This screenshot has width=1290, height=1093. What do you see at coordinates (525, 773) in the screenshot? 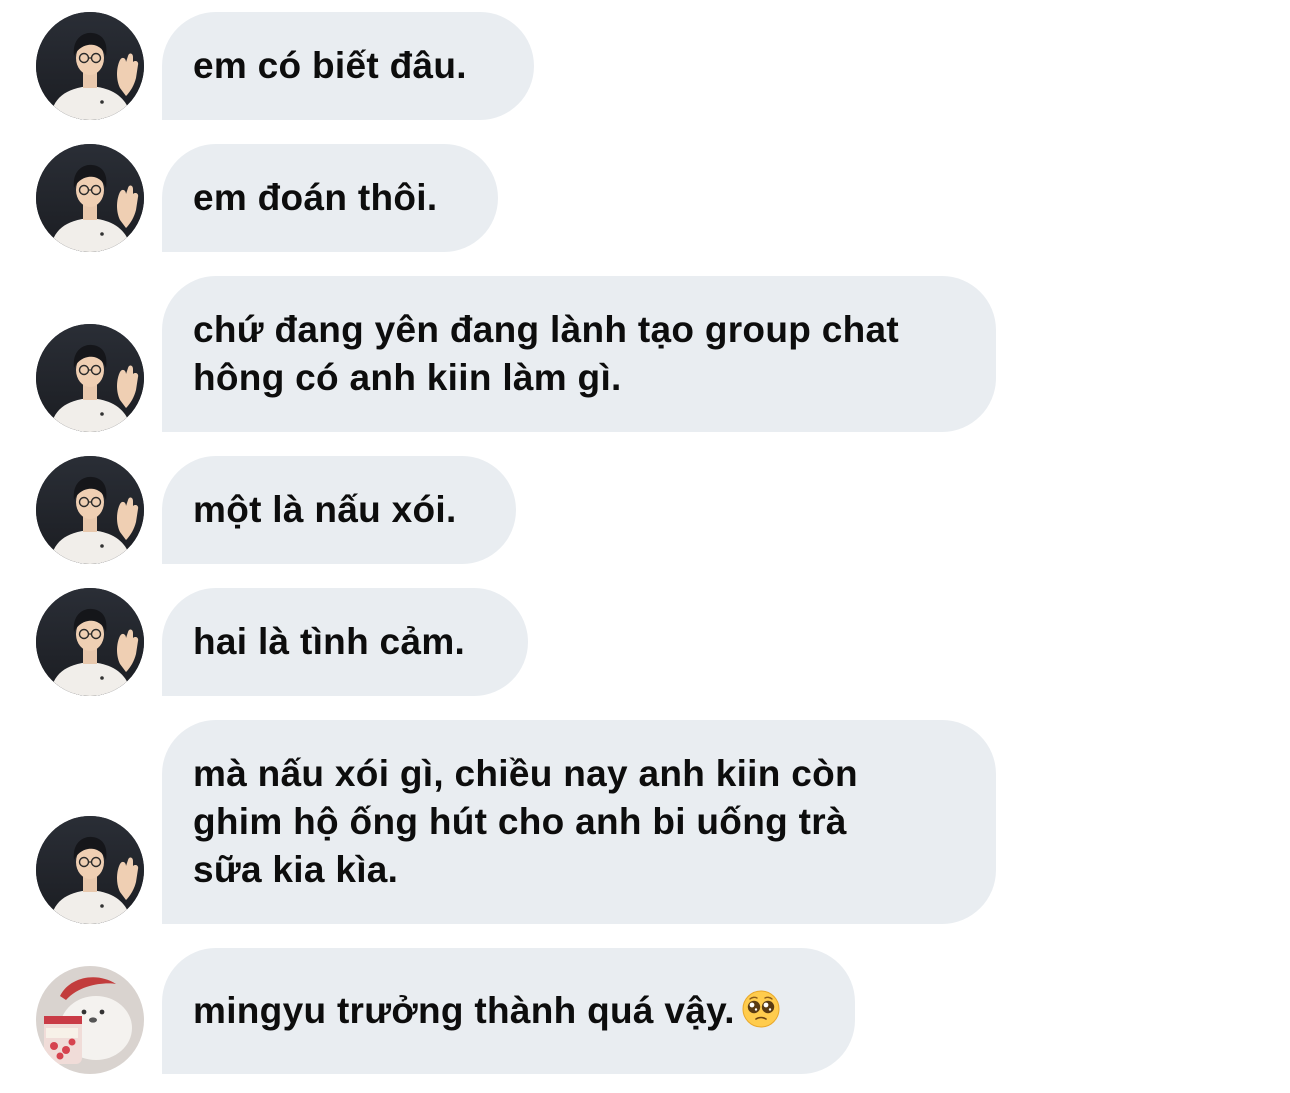
I see `message-text-line: mà nấu xói gì, chiều nay anh kiin còn` at bounding box center [525, 773].